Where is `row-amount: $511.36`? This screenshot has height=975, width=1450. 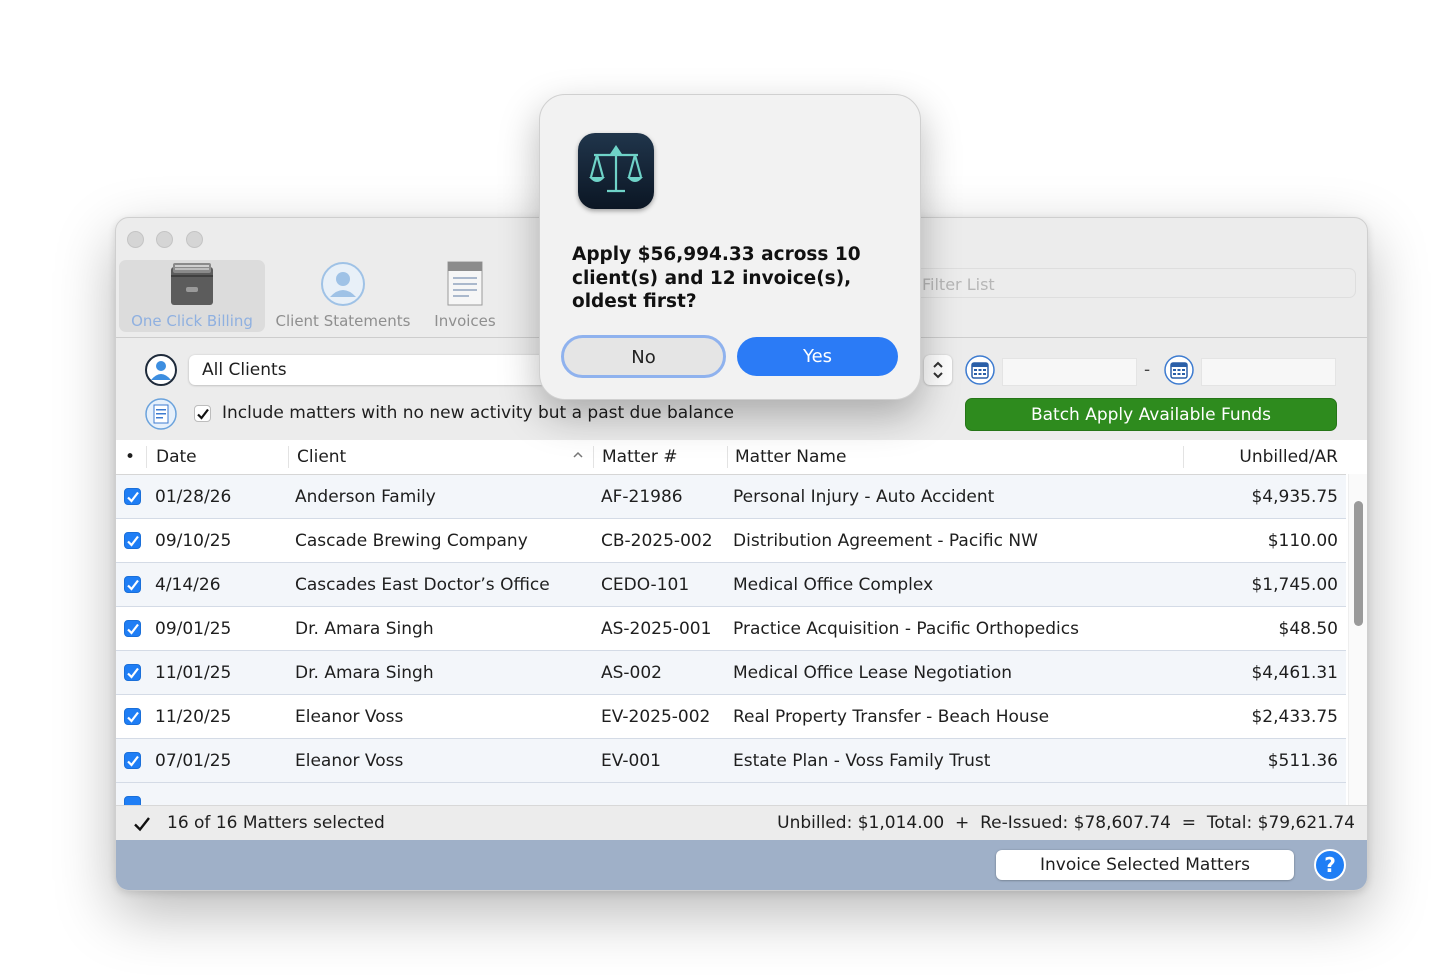
row-amount: $511.36 is located at coordinates (1302, 761).